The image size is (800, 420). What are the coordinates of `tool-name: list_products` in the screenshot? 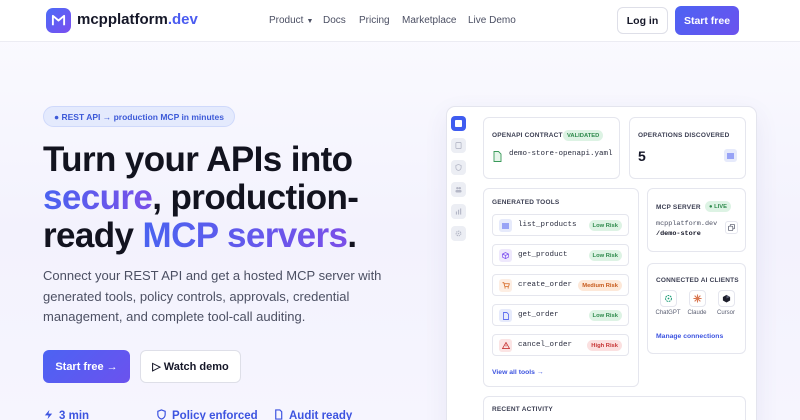 It's located at (547, 225).